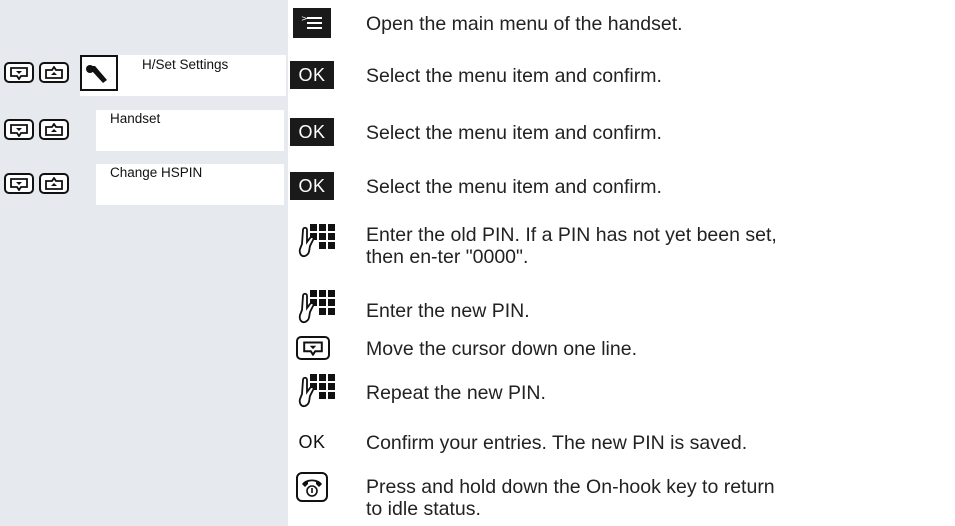  I want to click on display-label: Change HSPIN, so click(156, 172).